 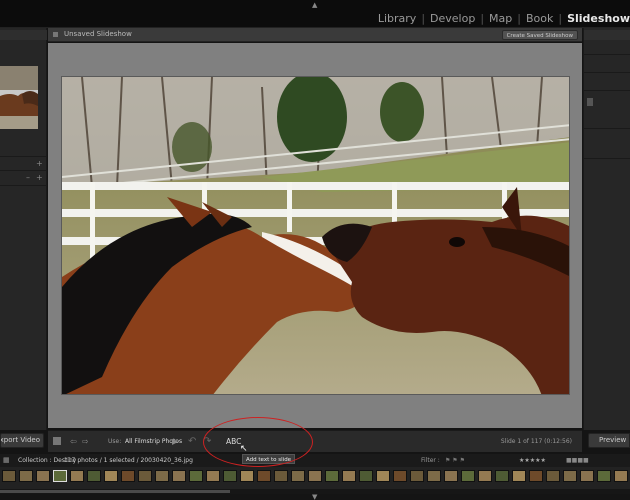 What do you see at coordinates (115, 441) in the screenshot?
I see `use-label: Use:` at bounding box center [115, 441].